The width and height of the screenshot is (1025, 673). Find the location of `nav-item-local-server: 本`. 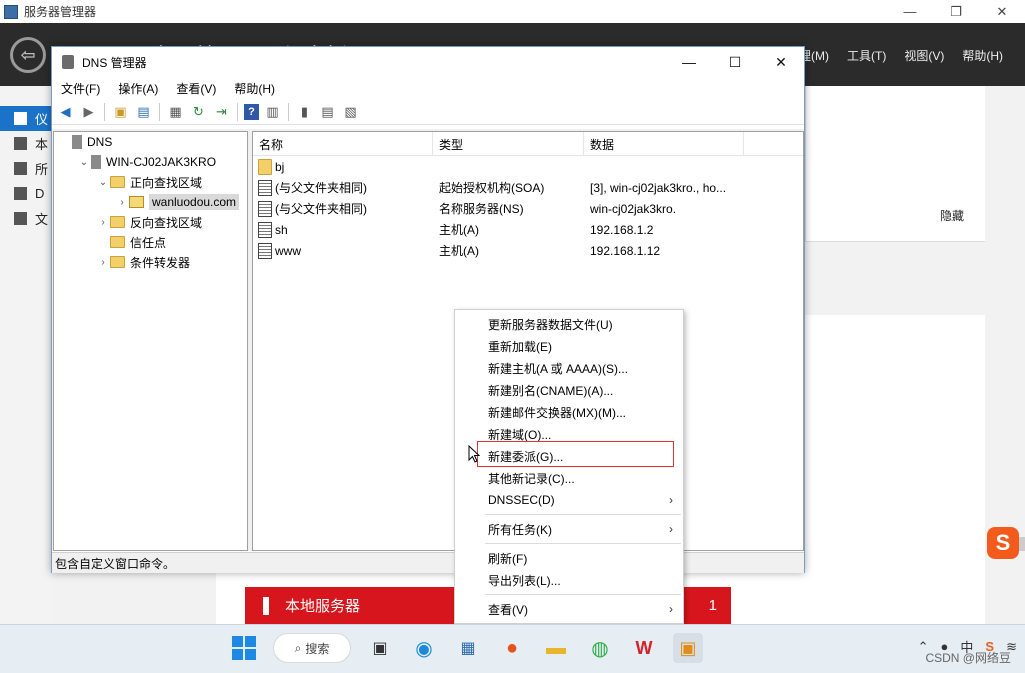

nav-item-local-server: 本 is located at coordinates (26, 143).